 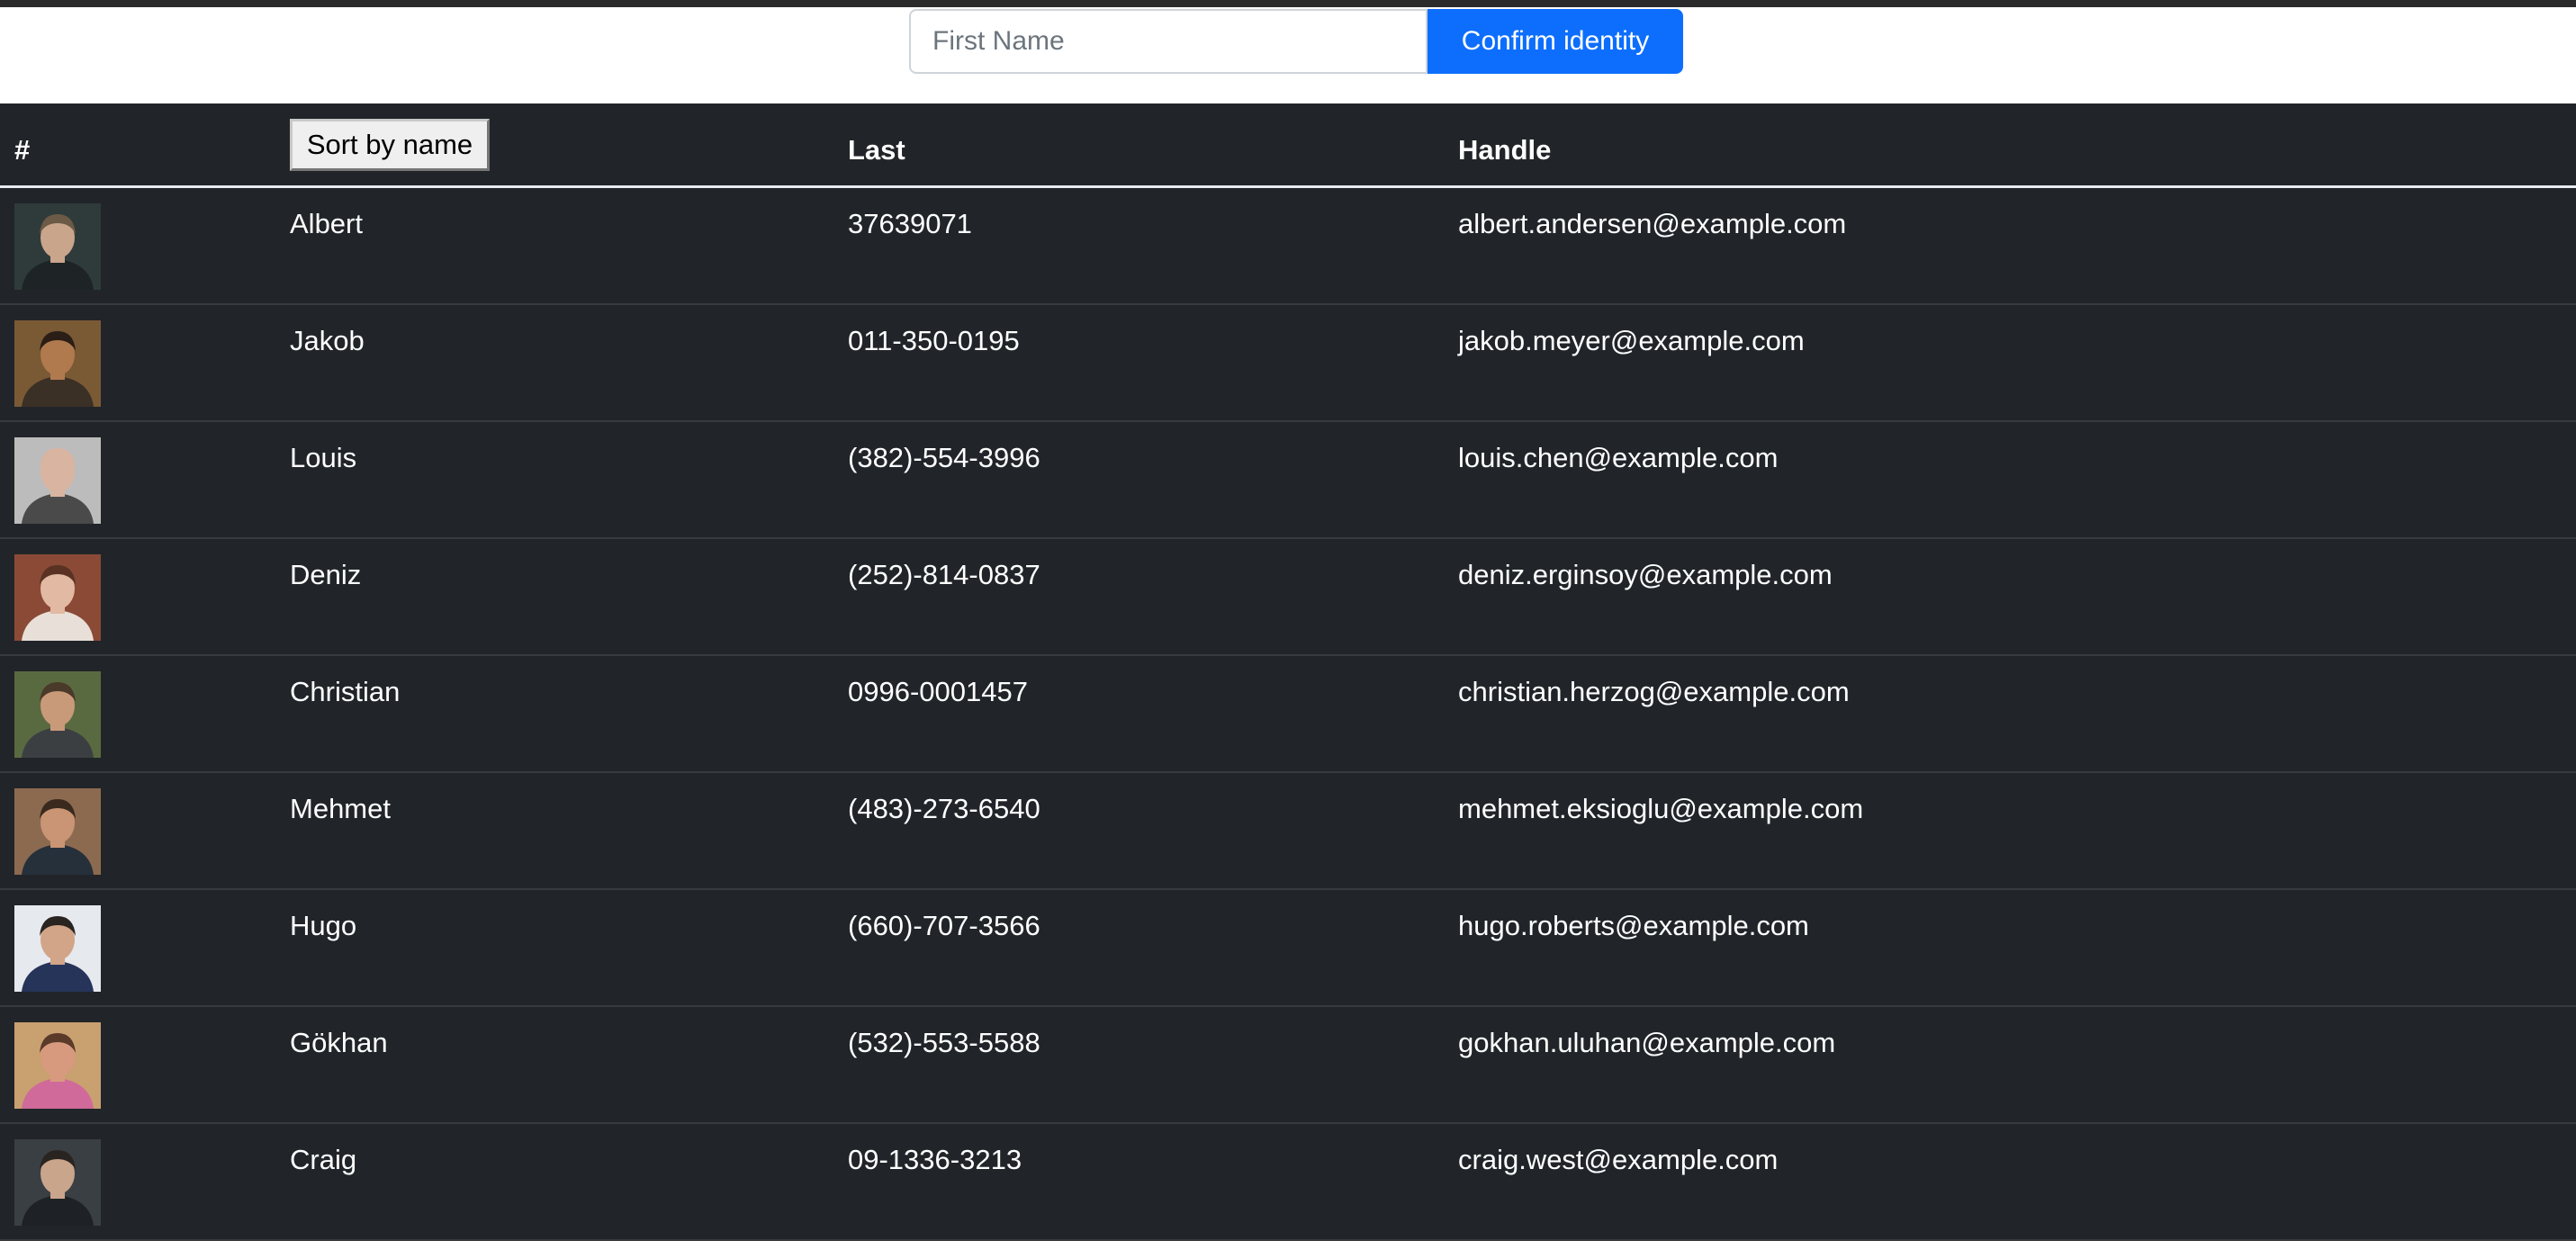 I want to click on sort-by-name-button: Sort by name, so click(x=390, y=145).